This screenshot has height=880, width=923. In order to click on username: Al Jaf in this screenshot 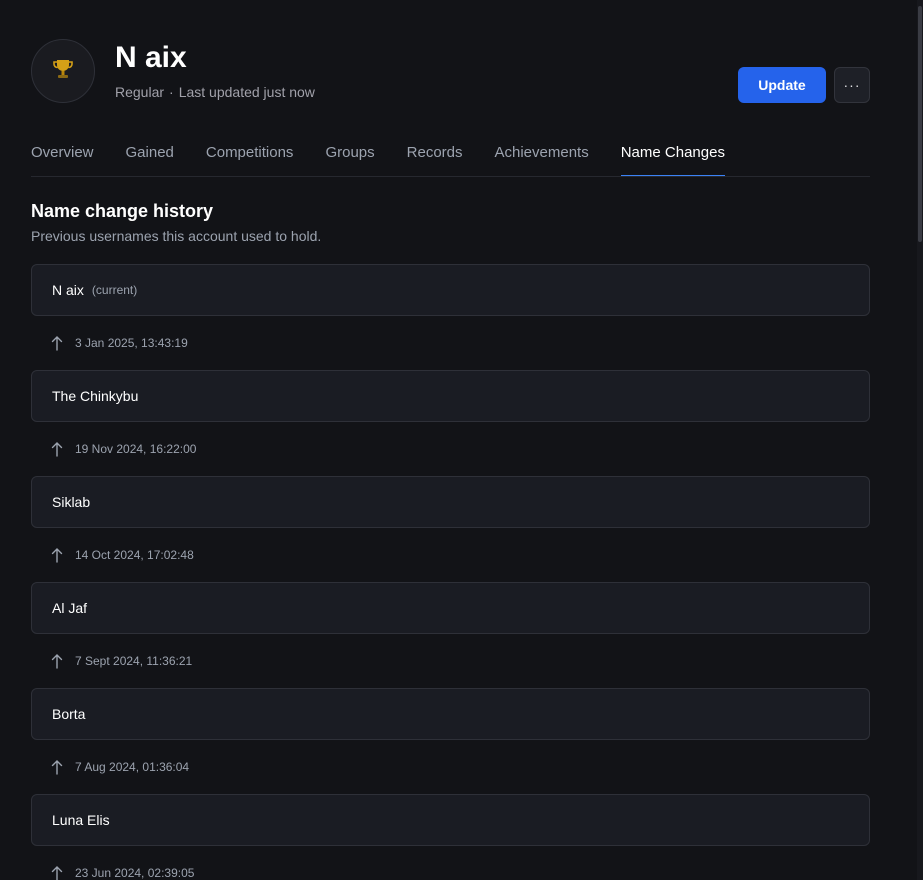, I will do `click(70, 608)`.